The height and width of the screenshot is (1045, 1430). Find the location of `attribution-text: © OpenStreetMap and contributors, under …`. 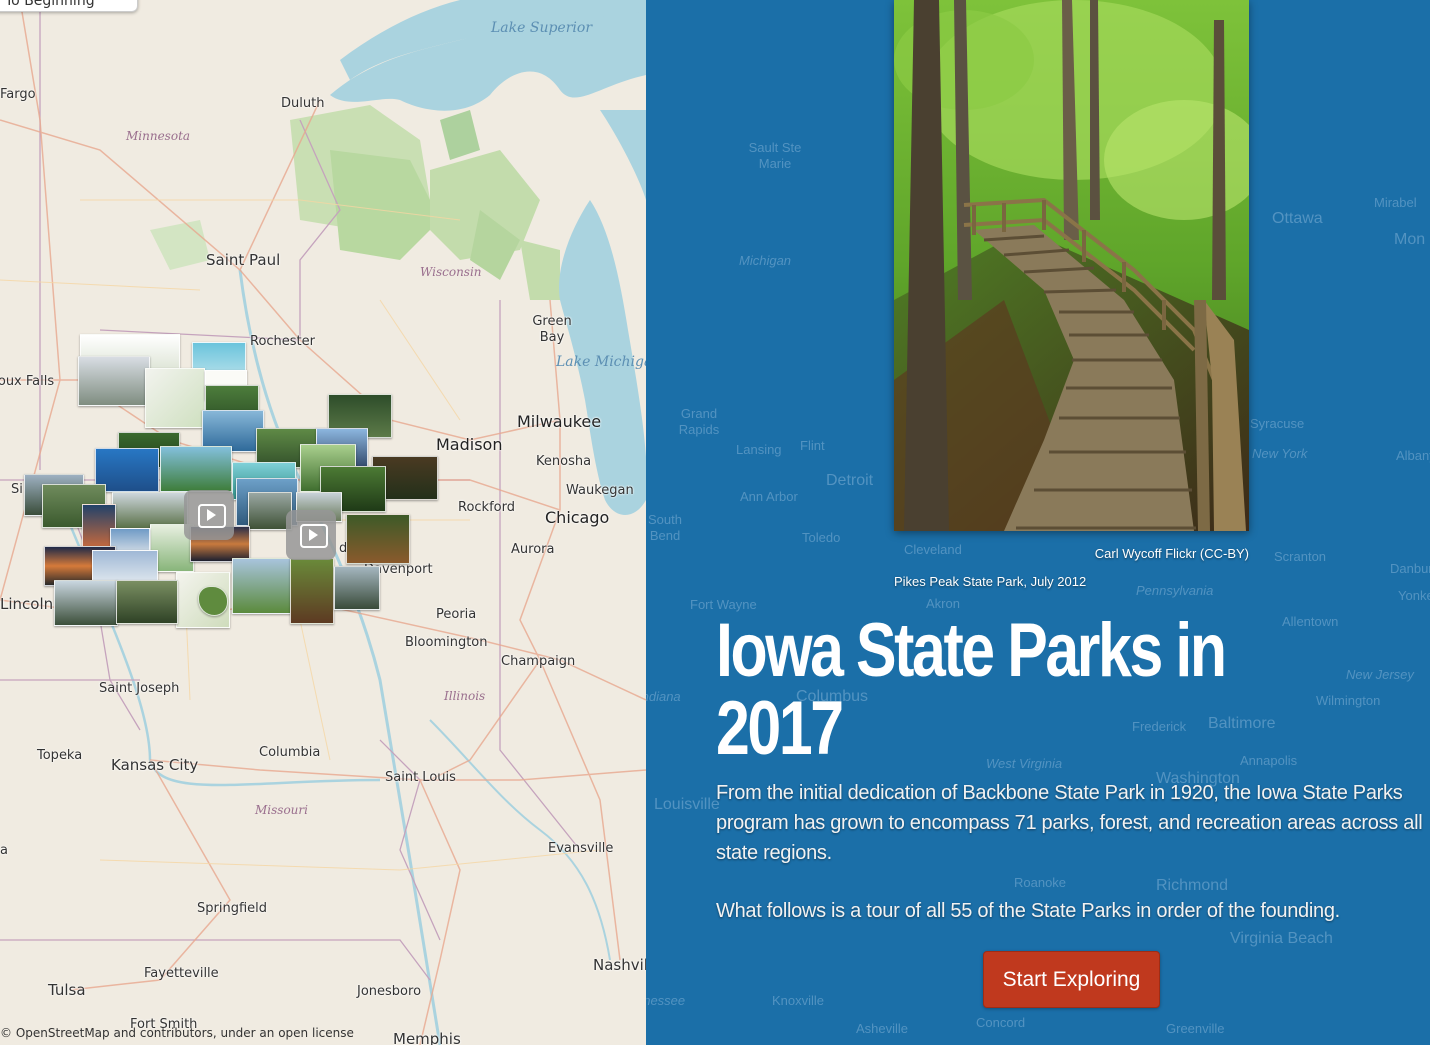

attribution-text: © OpenStreetMap and contributors, under … is located at coordinates (137, 1033).